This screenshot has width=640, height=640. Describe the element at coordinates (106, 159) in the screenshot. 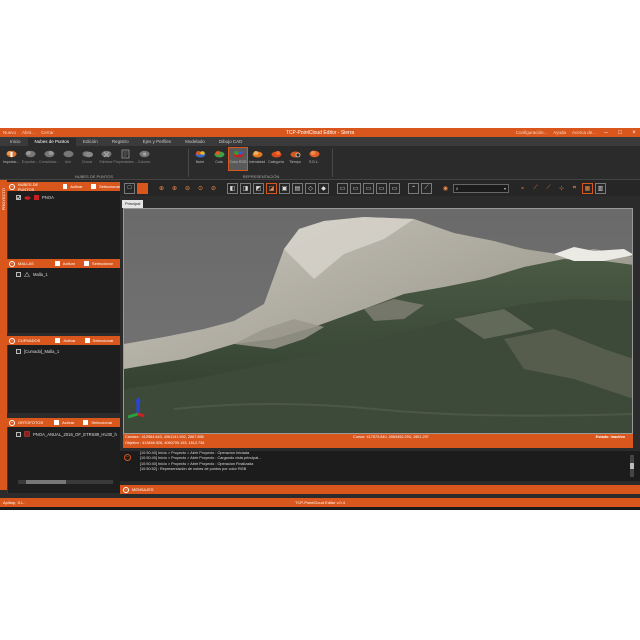

I see `delete-button: Eliminar` at that location.